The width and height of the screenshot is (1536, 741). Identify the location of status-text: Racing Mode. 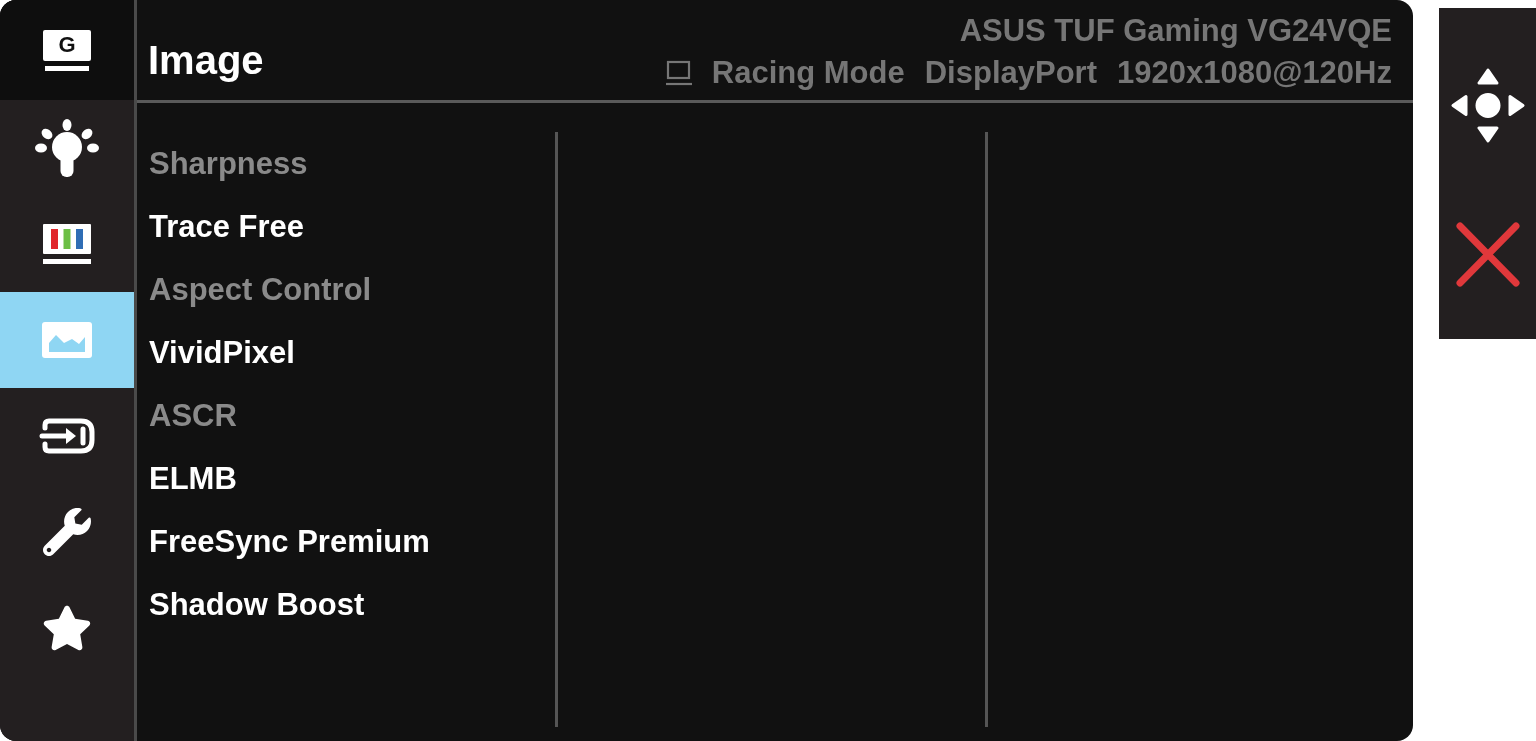
(808, 73).